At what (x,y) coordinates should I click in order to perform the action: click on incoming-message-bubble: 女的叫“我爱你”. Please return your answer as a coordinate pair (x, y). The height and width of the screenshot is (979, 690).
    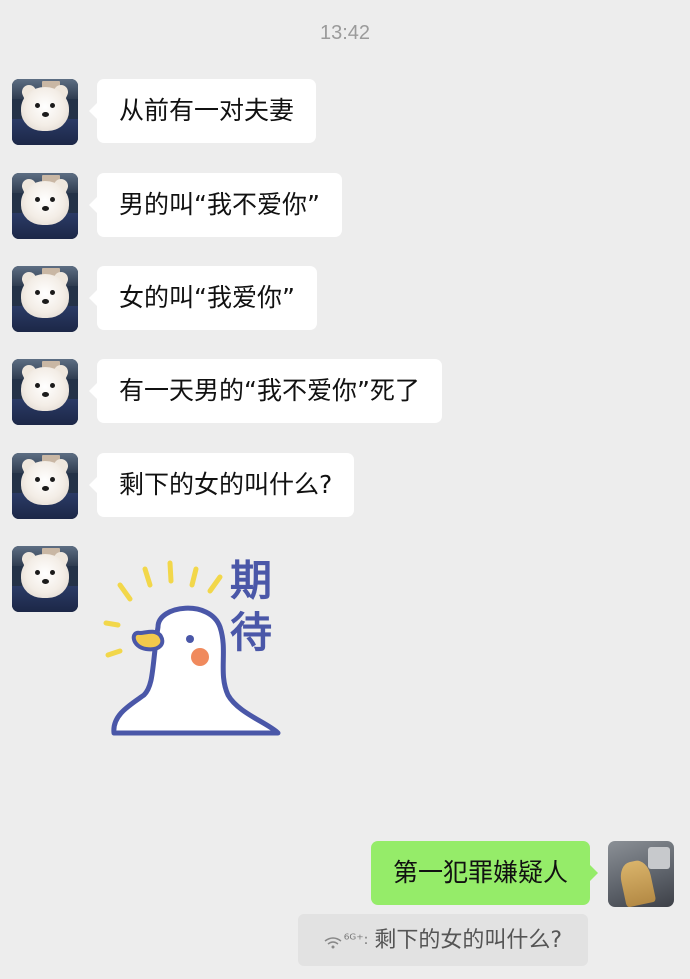
    Looking at the image, I should click on (203, 298).